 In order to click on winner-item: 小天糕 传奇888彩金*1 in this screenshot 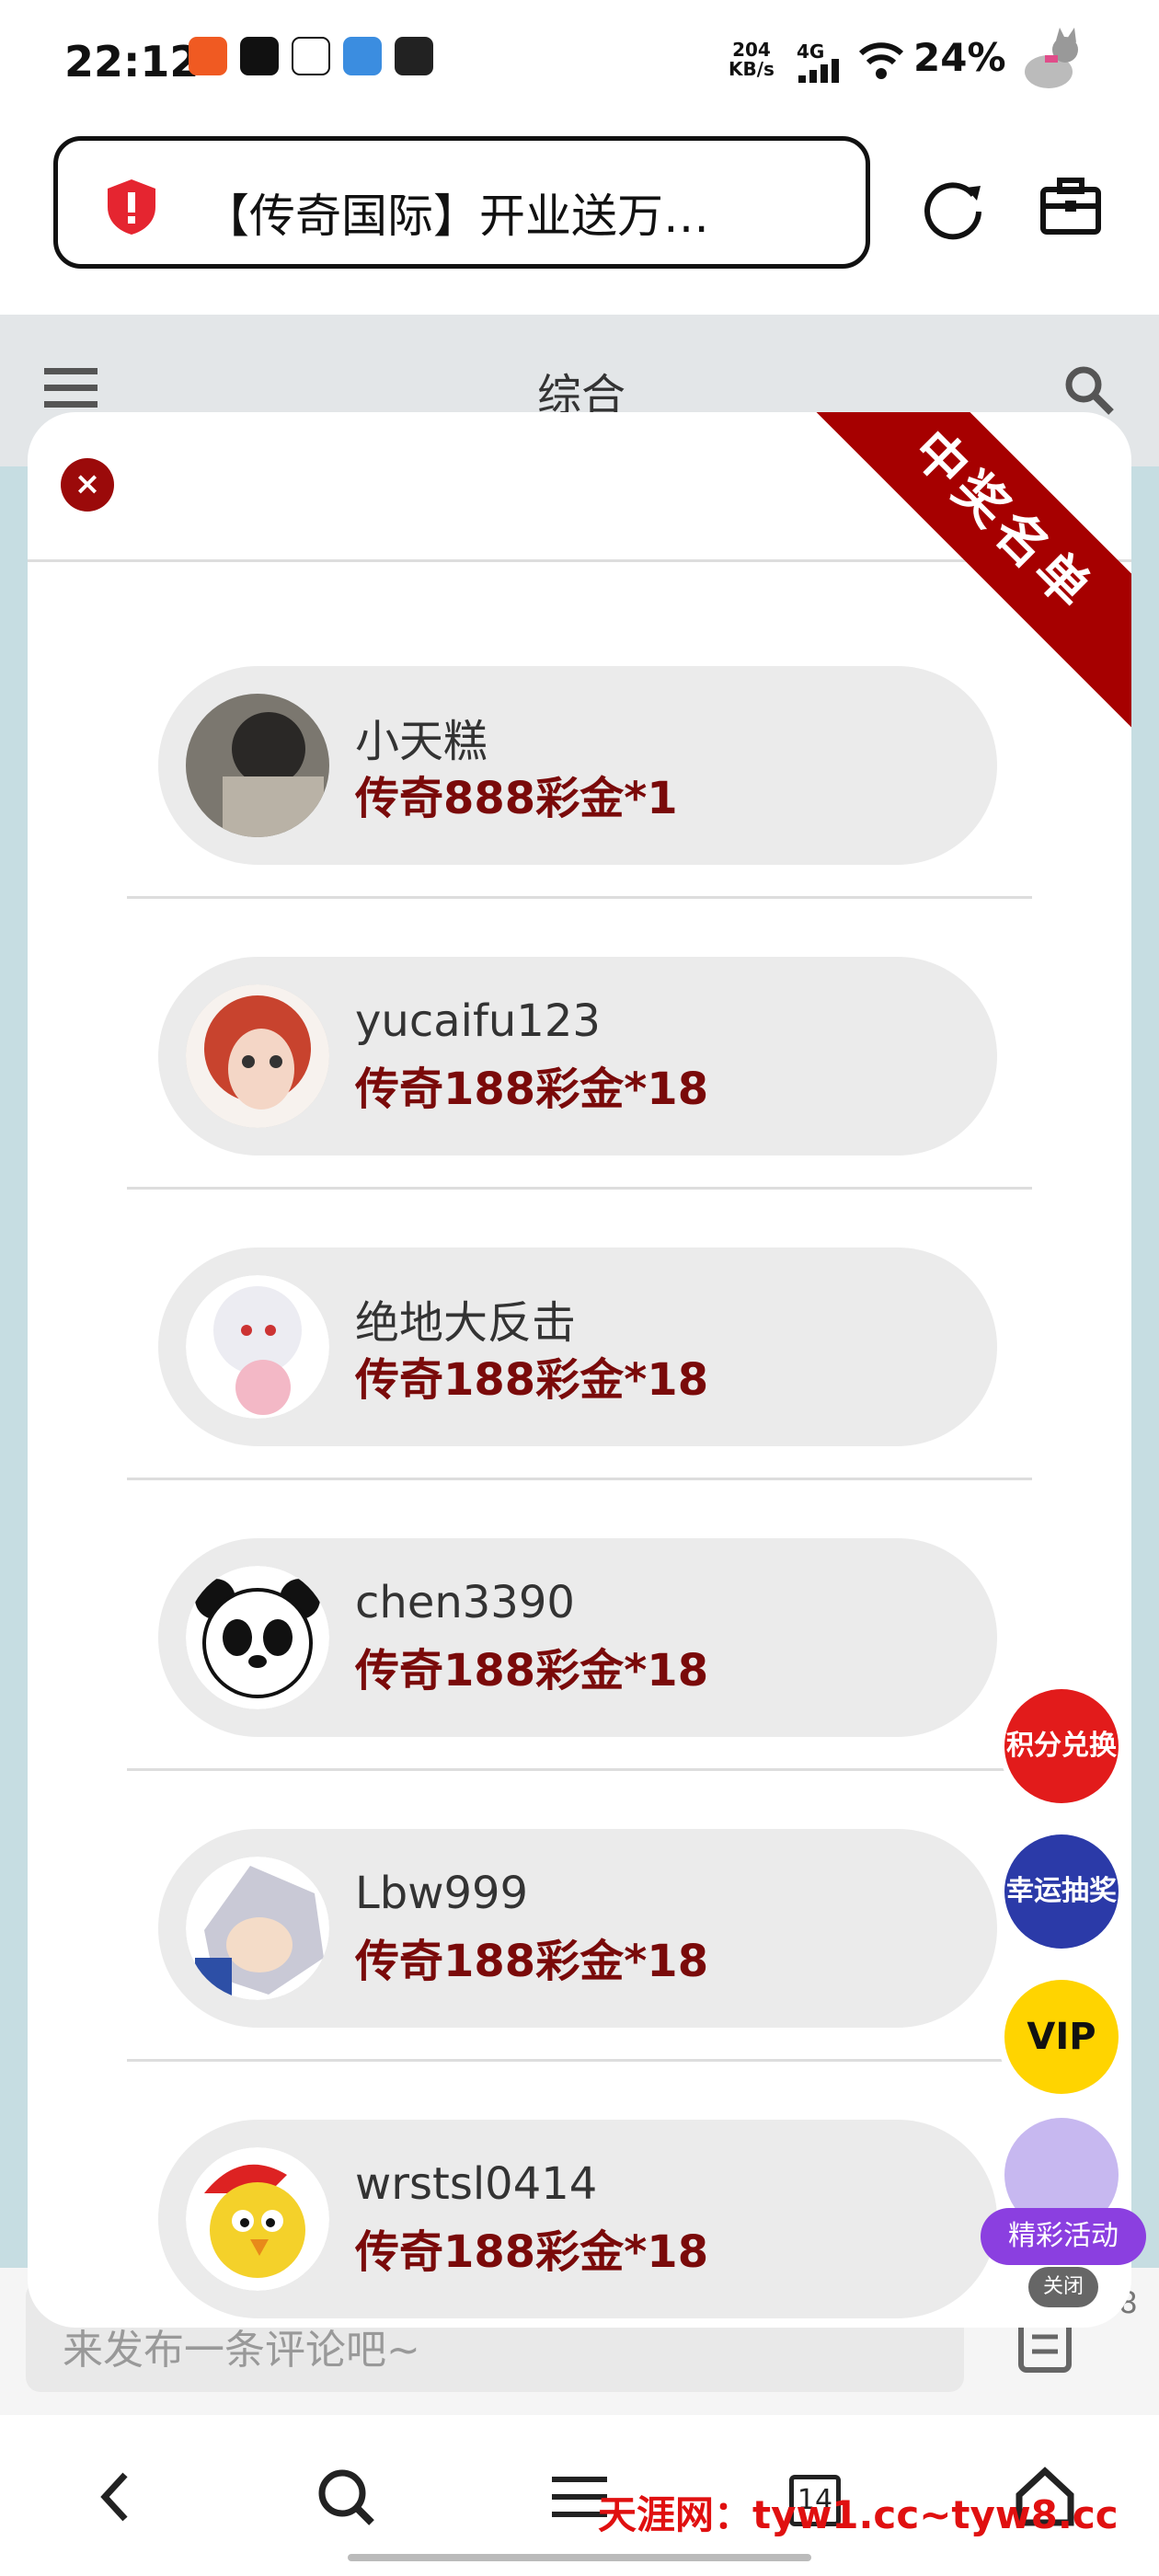, I will do `click(577, 765)`.